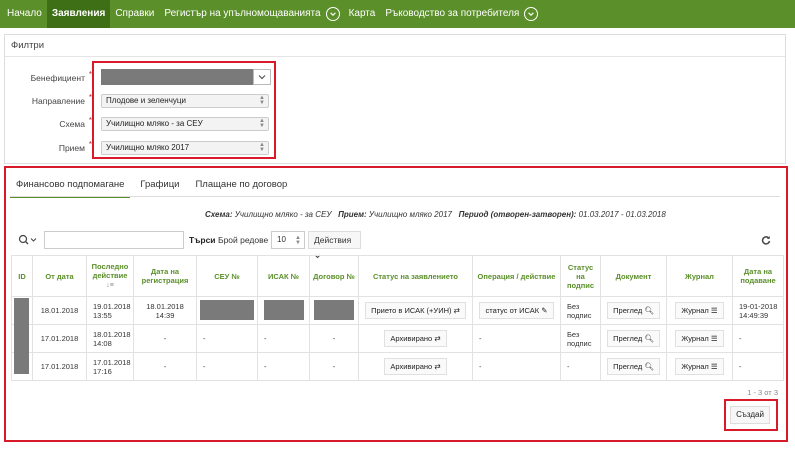 Image resolution: width=795 pixels, height=465 pixels. I want to click on nav-map: Карта, so click(362, 14).